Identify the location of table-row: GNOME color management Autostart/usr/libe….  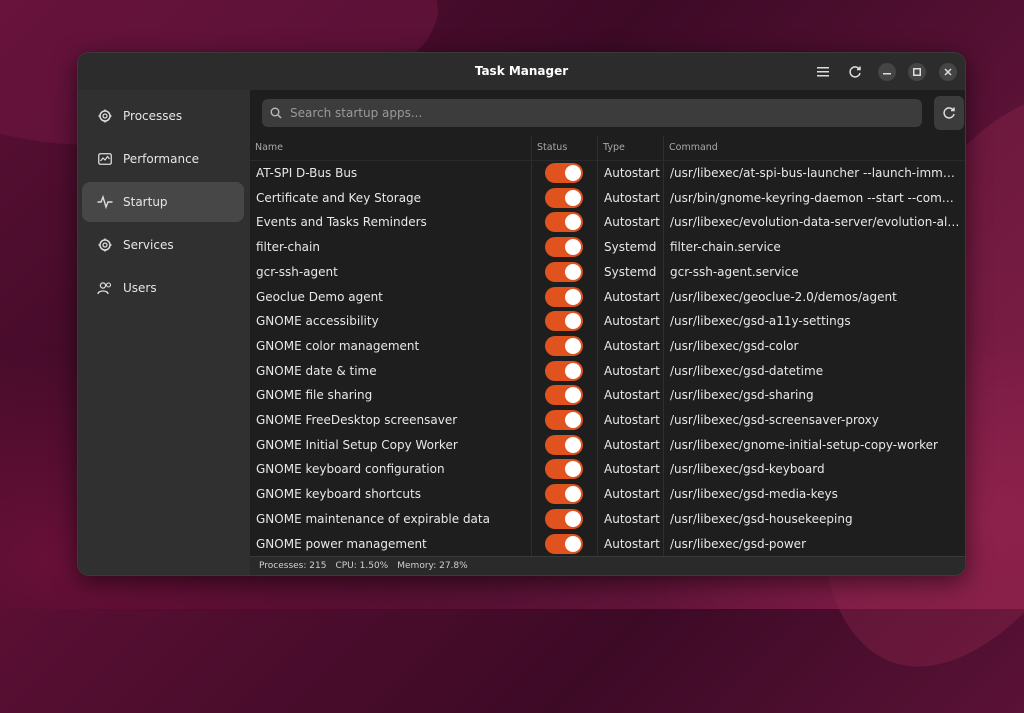
(607, 346).